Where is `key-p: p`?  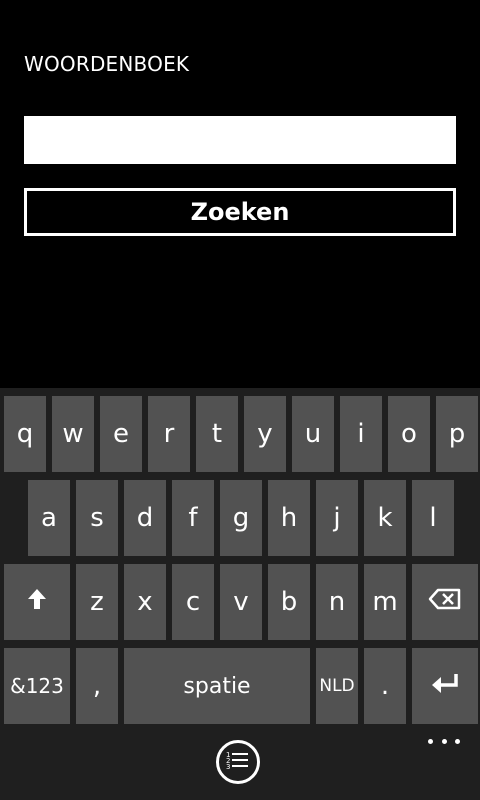
key-p: p is located at coordinates (457, 434).